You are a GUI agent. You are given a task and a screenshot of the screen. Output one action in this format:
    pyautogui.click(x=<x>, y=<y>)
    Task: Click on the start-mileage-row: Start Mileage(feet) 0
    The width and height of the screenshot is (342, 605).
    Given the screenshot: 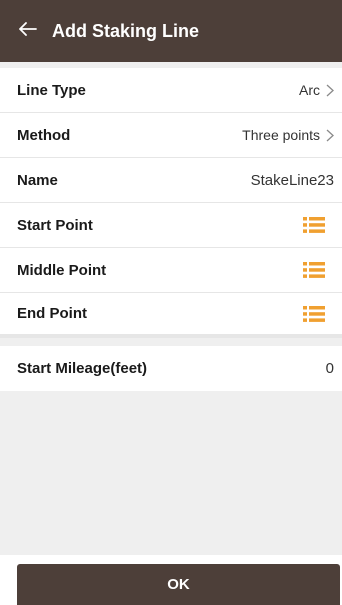 What is the action you would take?
    pyautogui.click(x=171, y=368)
    